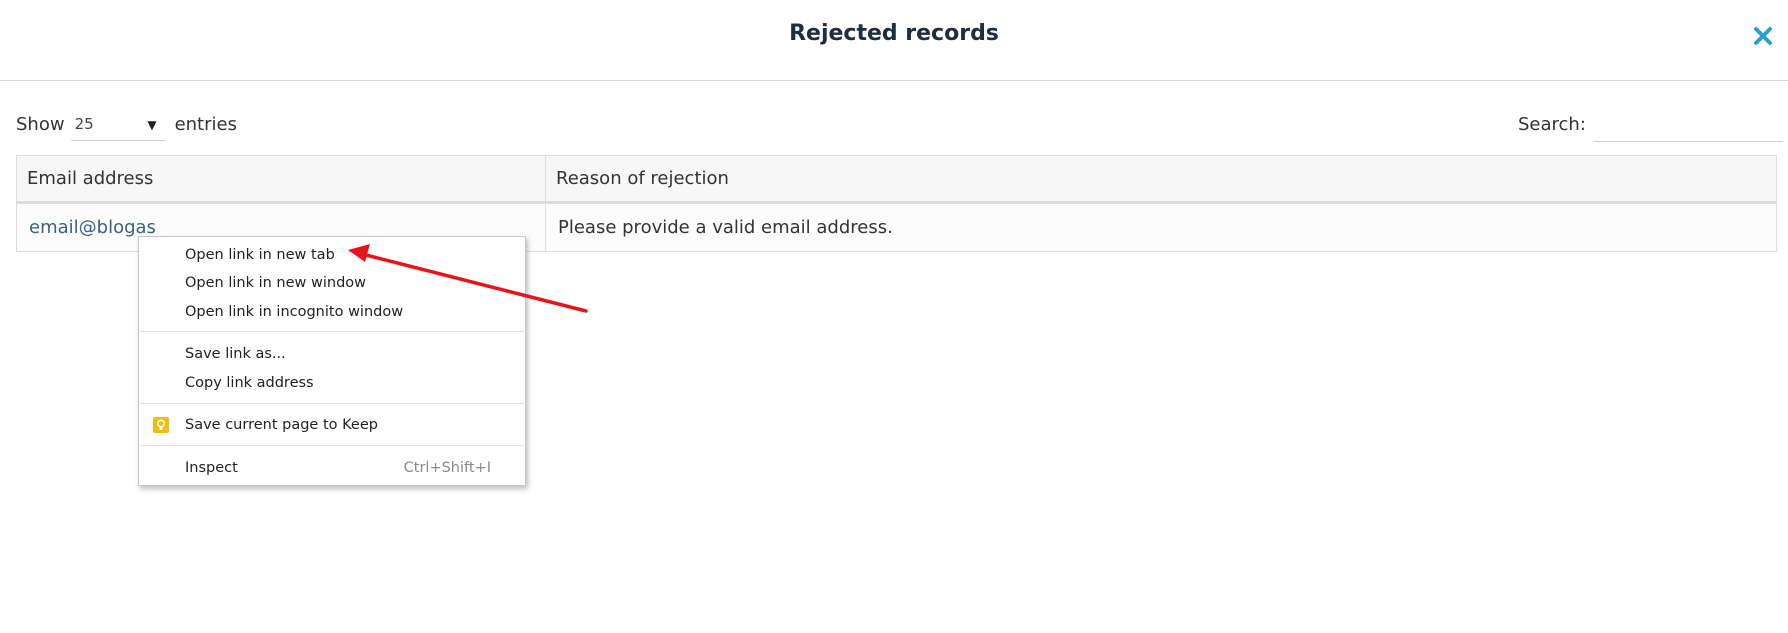 The image size is (1788, 633). What do you see at coordinates (276, 283) in the screenshot?
I see `menu-item-label: Open link in new window` at bounding box center [276, 283].